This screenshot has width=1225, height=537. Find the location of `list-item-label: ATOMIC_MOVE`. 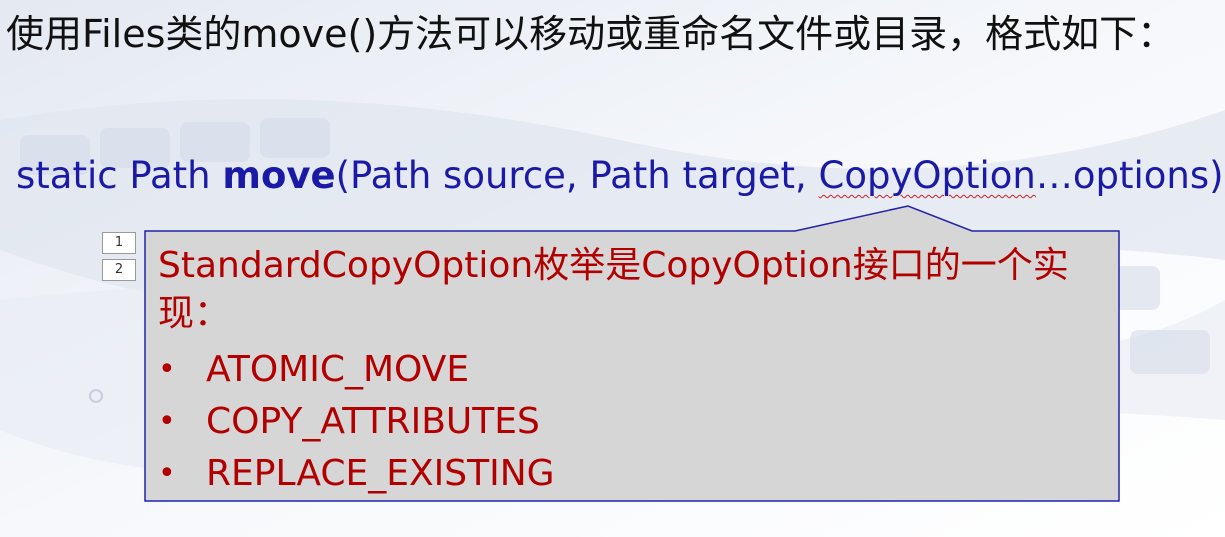

list-item-label: ATOMIC_MOVE is located at coordinates (338, 369).